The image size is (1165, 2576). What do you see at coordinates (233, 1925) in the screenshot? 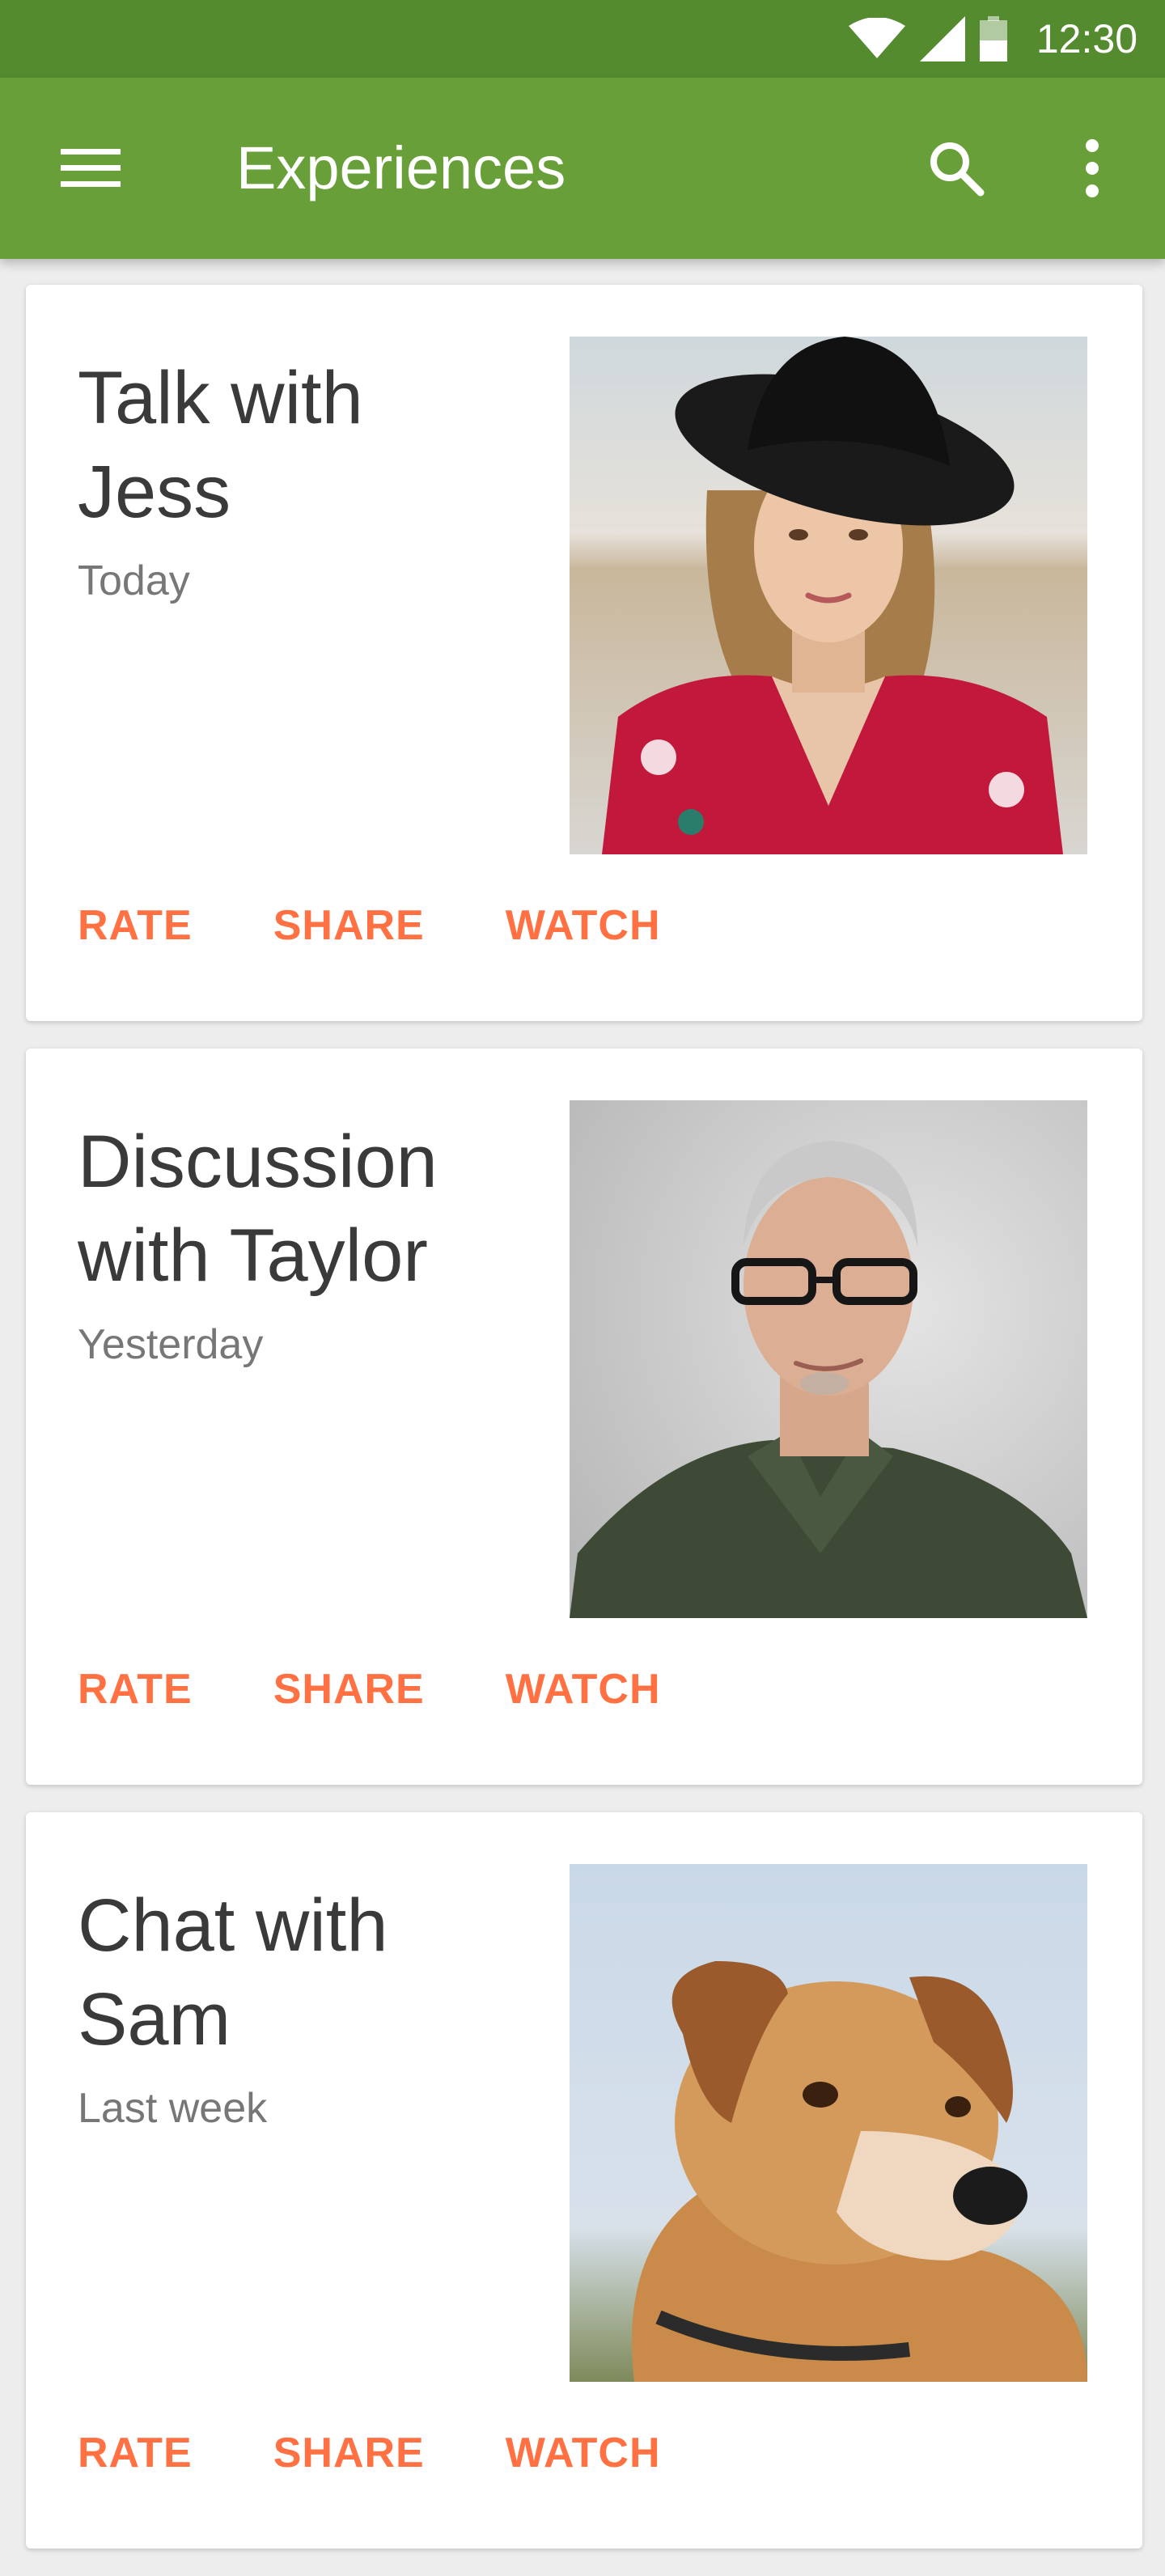
I see `card-title-line: Chat with` at bounding box center [233, 1925].